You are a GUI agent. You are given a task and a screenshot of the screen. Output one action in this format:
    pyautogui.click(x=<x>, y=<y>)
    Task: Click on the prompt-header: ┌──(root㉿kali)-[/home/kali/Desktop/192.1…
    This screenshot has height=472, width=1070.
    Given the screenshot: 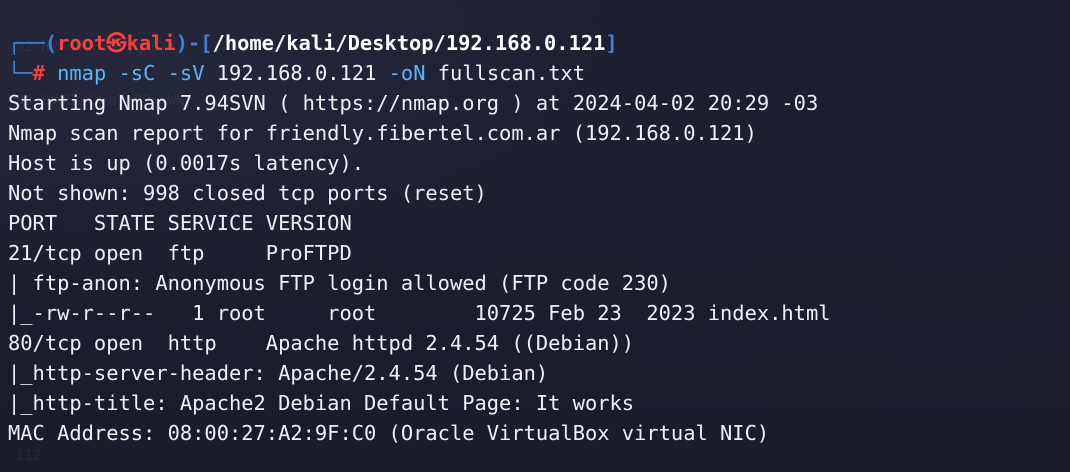 What is the action you would take?
    pyautogui.click(x=313, y=43)
    